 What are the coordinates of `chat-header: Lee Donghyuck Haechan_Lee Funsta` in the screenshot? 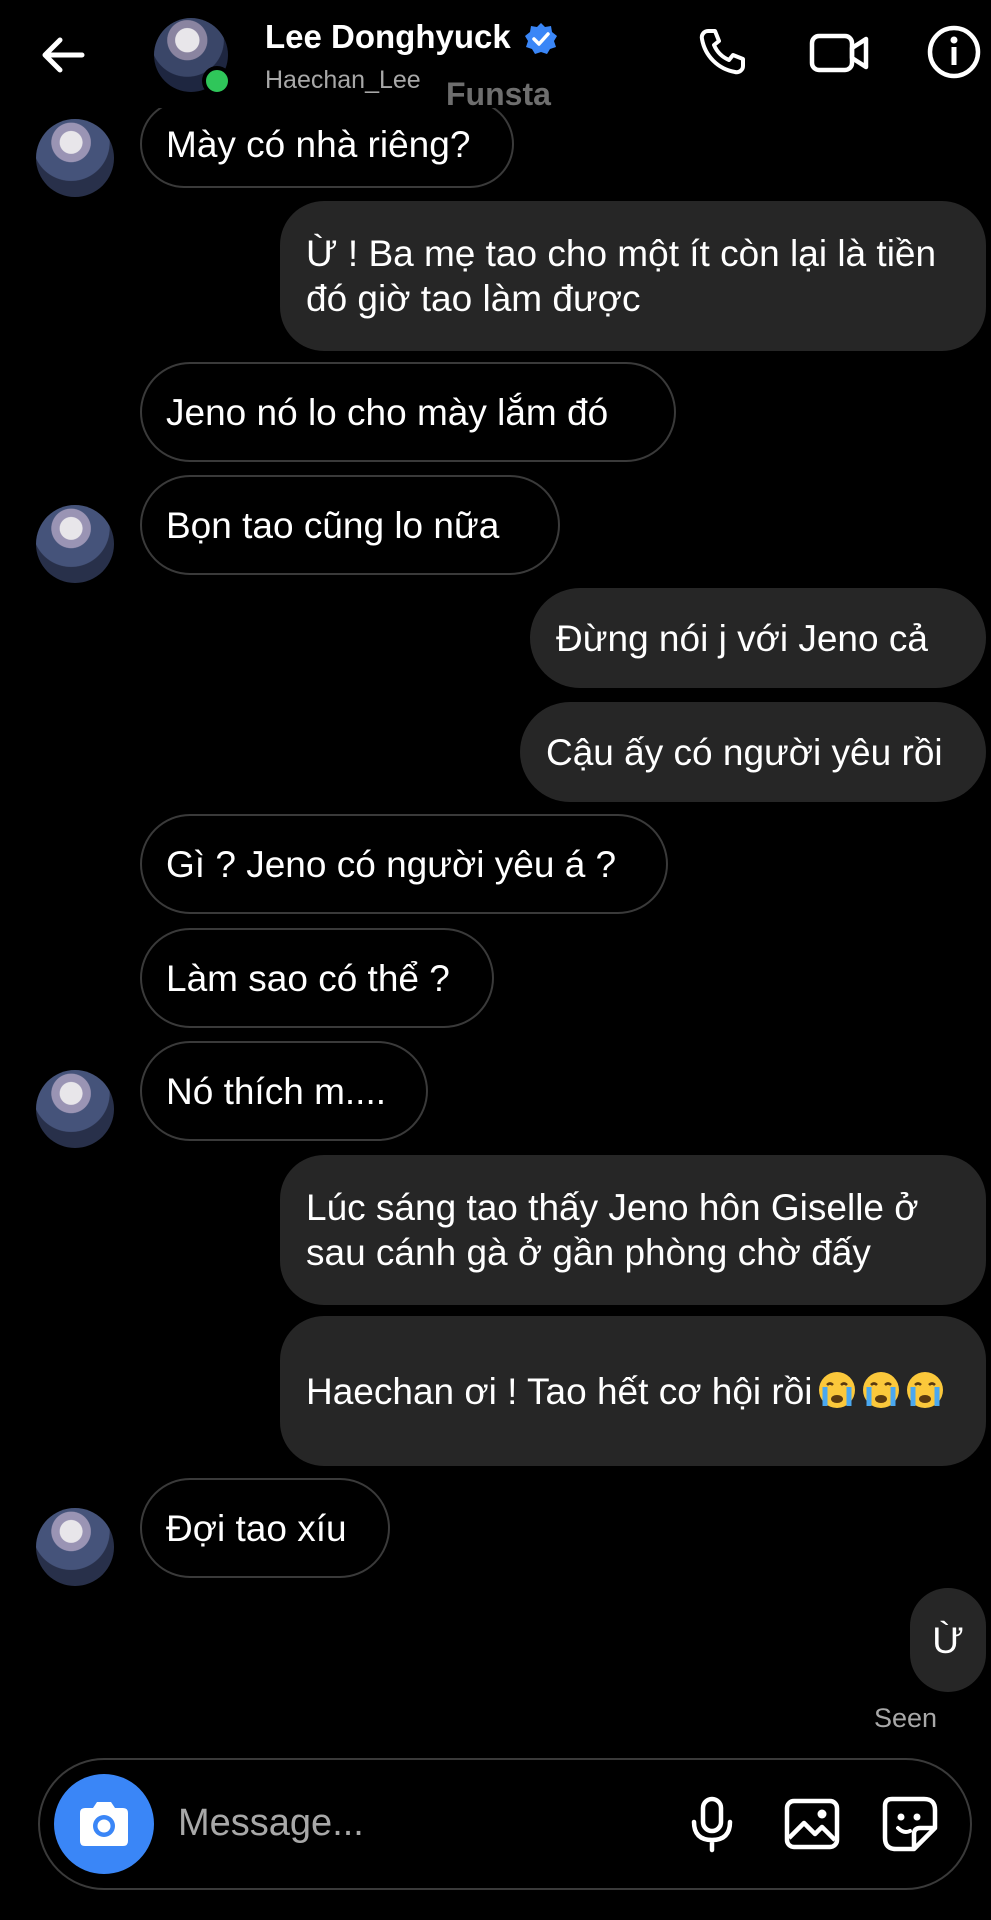 It's located at (495, 56).